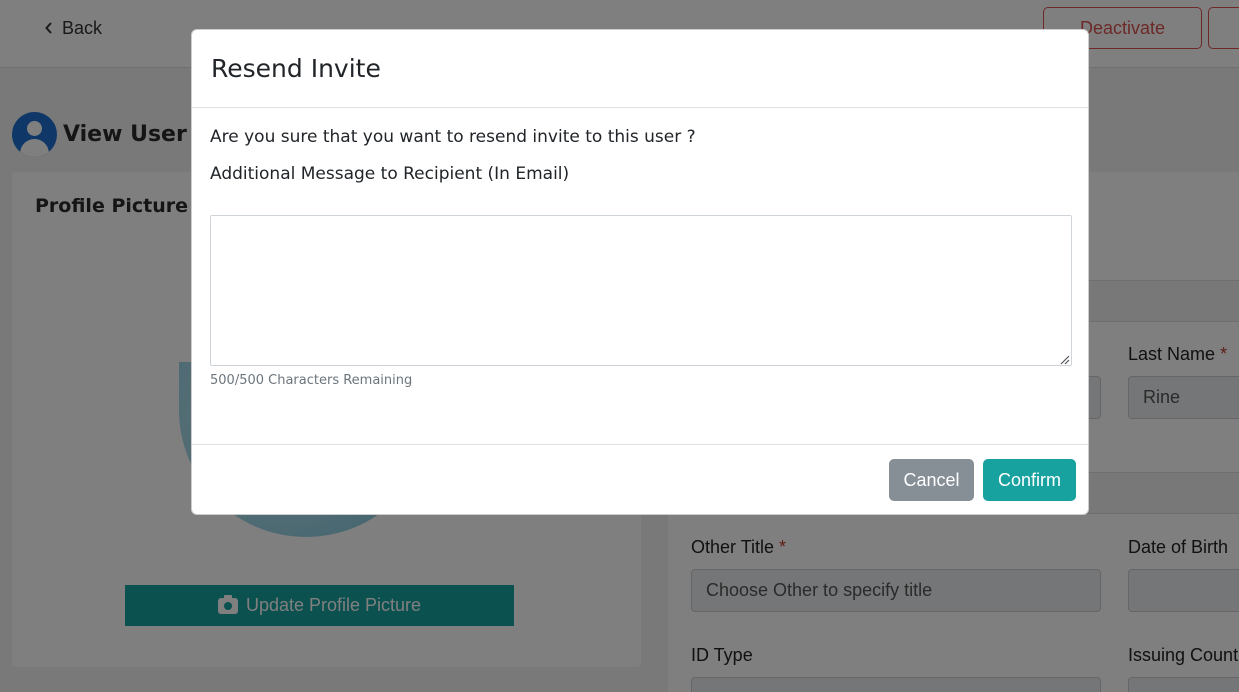  What do you see at coordinates (1029, 480) in the screenshot?
I see `confirm-button: Confirm` at bounding box center [1029, 480].